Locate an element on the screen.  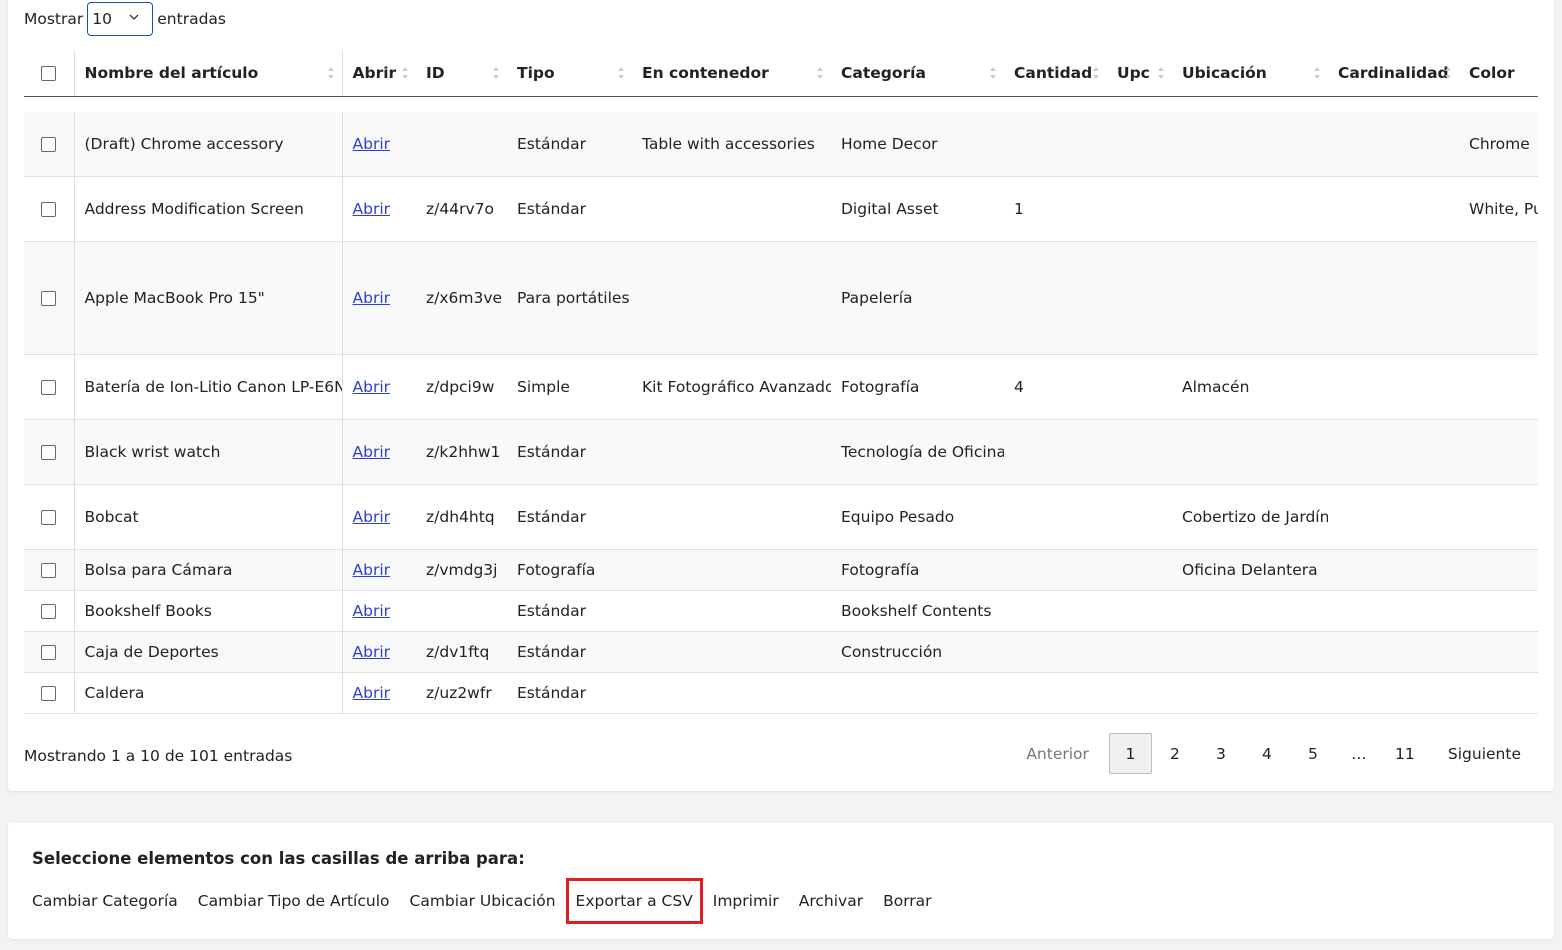
select-all-header is located at coordinates (49, 74).